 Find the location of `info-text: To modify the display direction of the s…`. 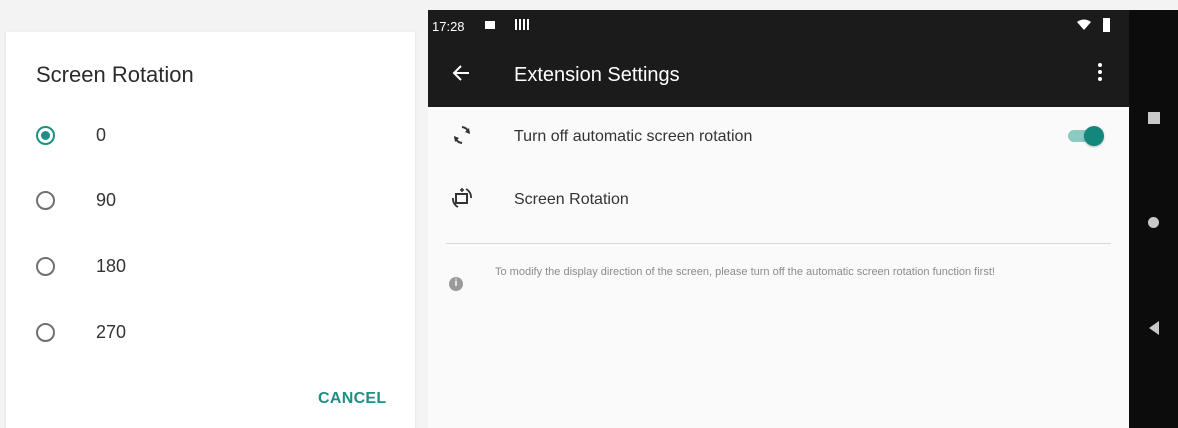

info-text: To modify the display direction of the s… is located at coordinates (745, 272).